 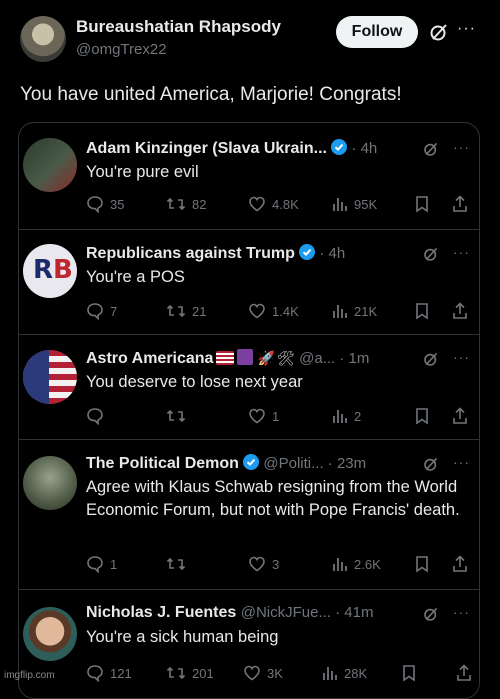 What do you see at coordinates (109, 673) in the screenshot?
I see `reply-button: 121` at bounding box center [109, 673].